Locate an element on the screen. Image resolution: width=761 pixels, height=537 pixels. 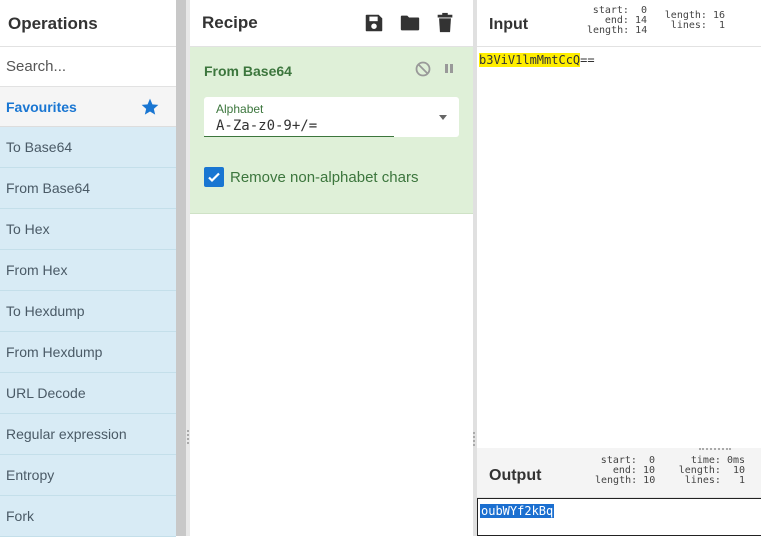
operation-from-hex: From Hex is located at coordinates (88, 270).